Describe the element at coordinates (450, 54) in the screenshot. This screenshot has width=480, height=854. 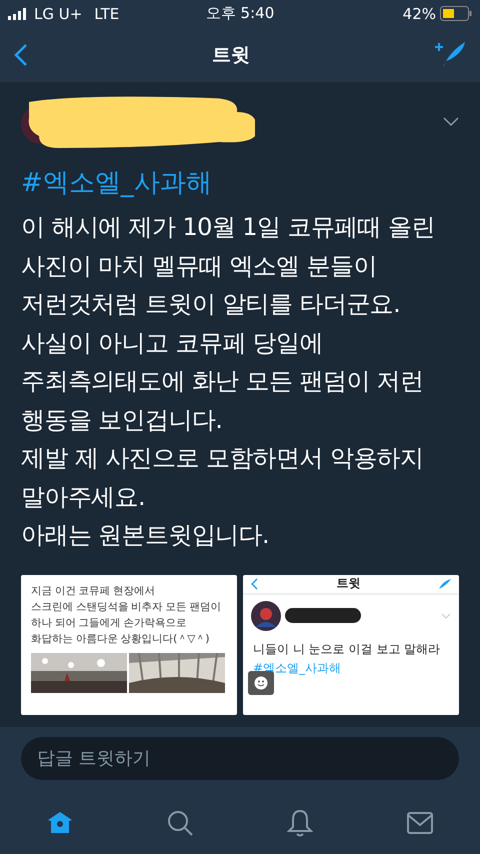
I see `compose-button` at that location.